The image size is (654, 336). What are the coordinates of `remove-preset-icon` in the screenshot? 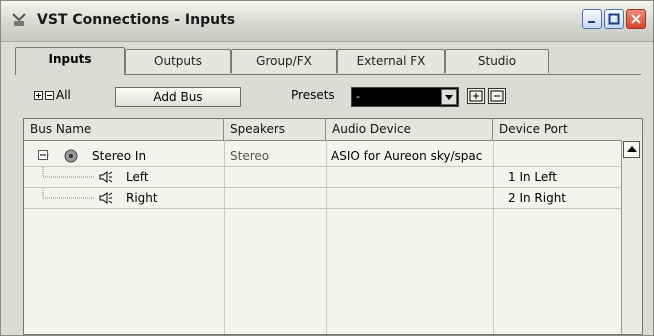 It's located at (497, 96).